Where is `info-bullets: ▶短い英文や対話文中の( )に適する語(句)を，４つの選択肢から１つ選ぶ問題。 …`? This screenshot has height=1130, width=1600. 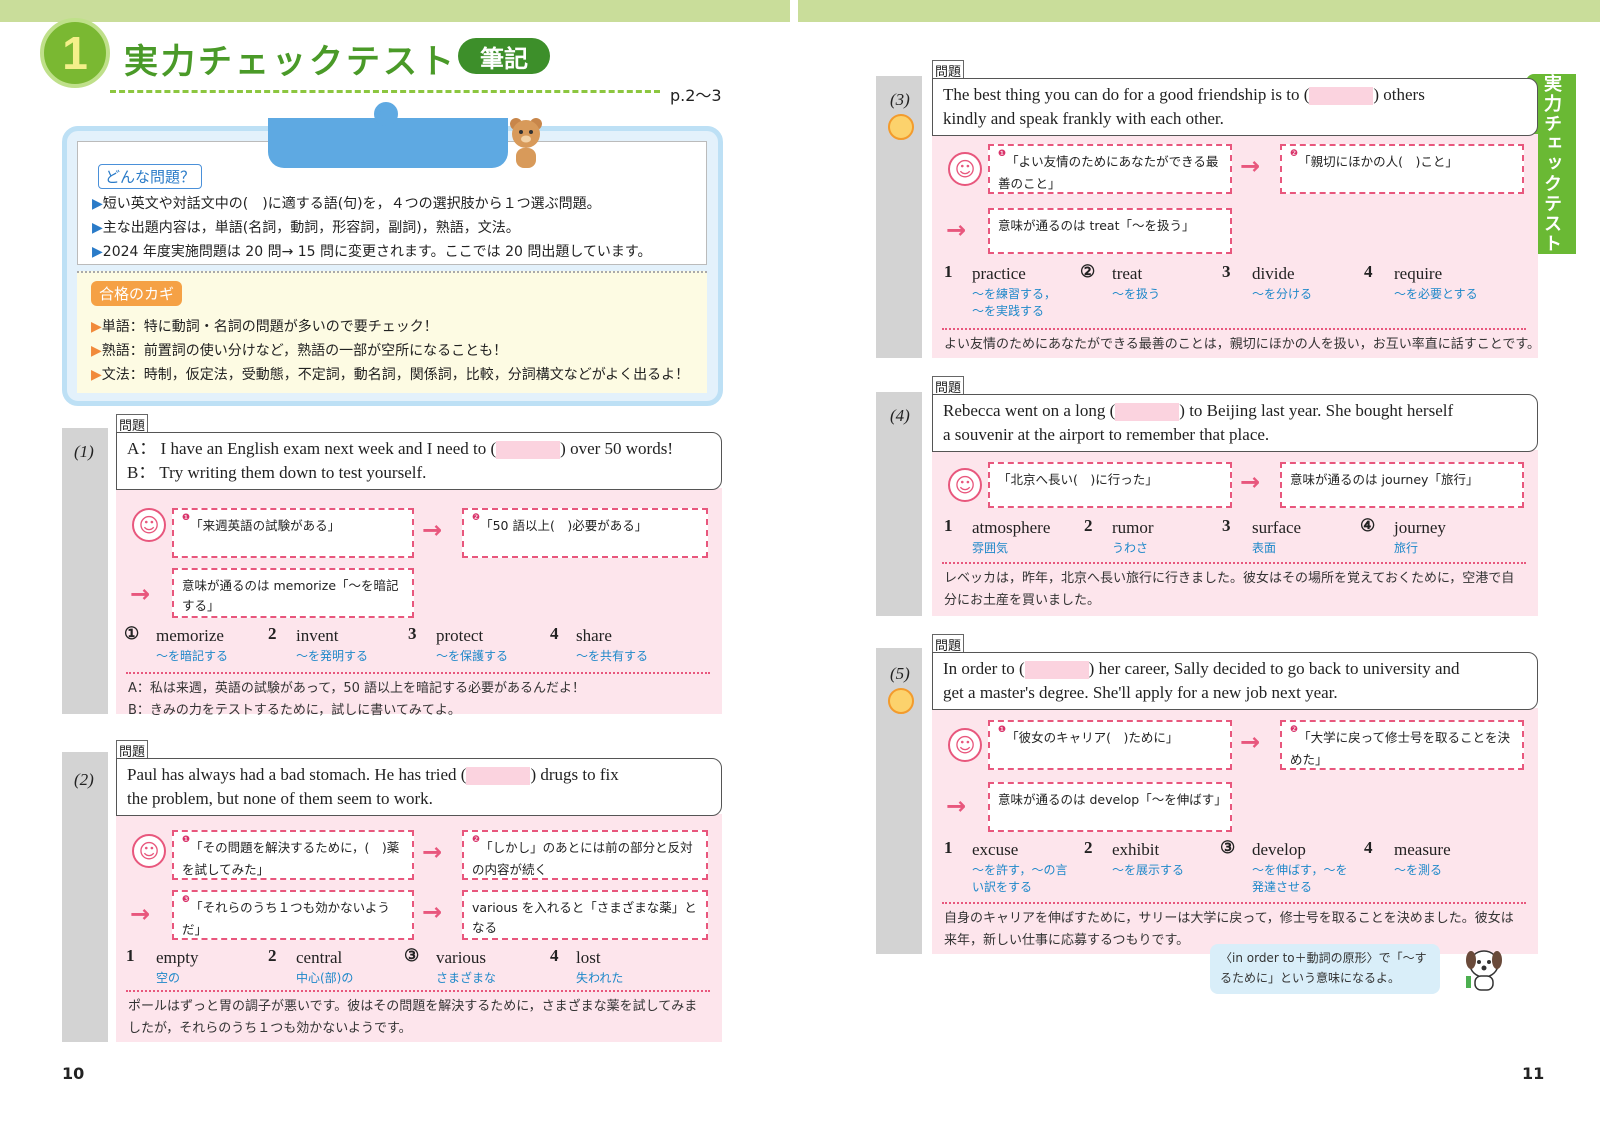
info-bullets: ▶短い英文や対話文中の( )に適する語(句)を，４つの選択肢から１つ選ぶ問題。 … is located at coordinates (397, 228).